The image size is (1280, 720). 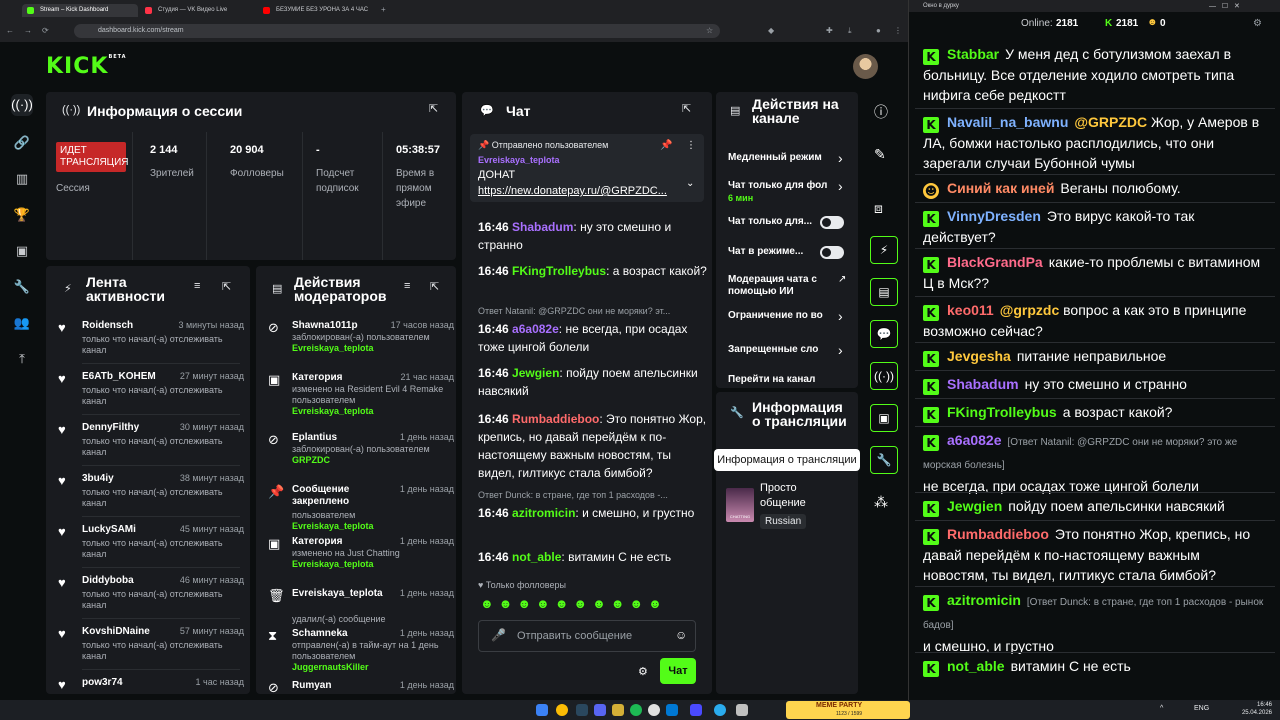 What do you see at coordinates (865, 66) in the screenshot?
I see `user-avatar` at bounding box center [865, 66].